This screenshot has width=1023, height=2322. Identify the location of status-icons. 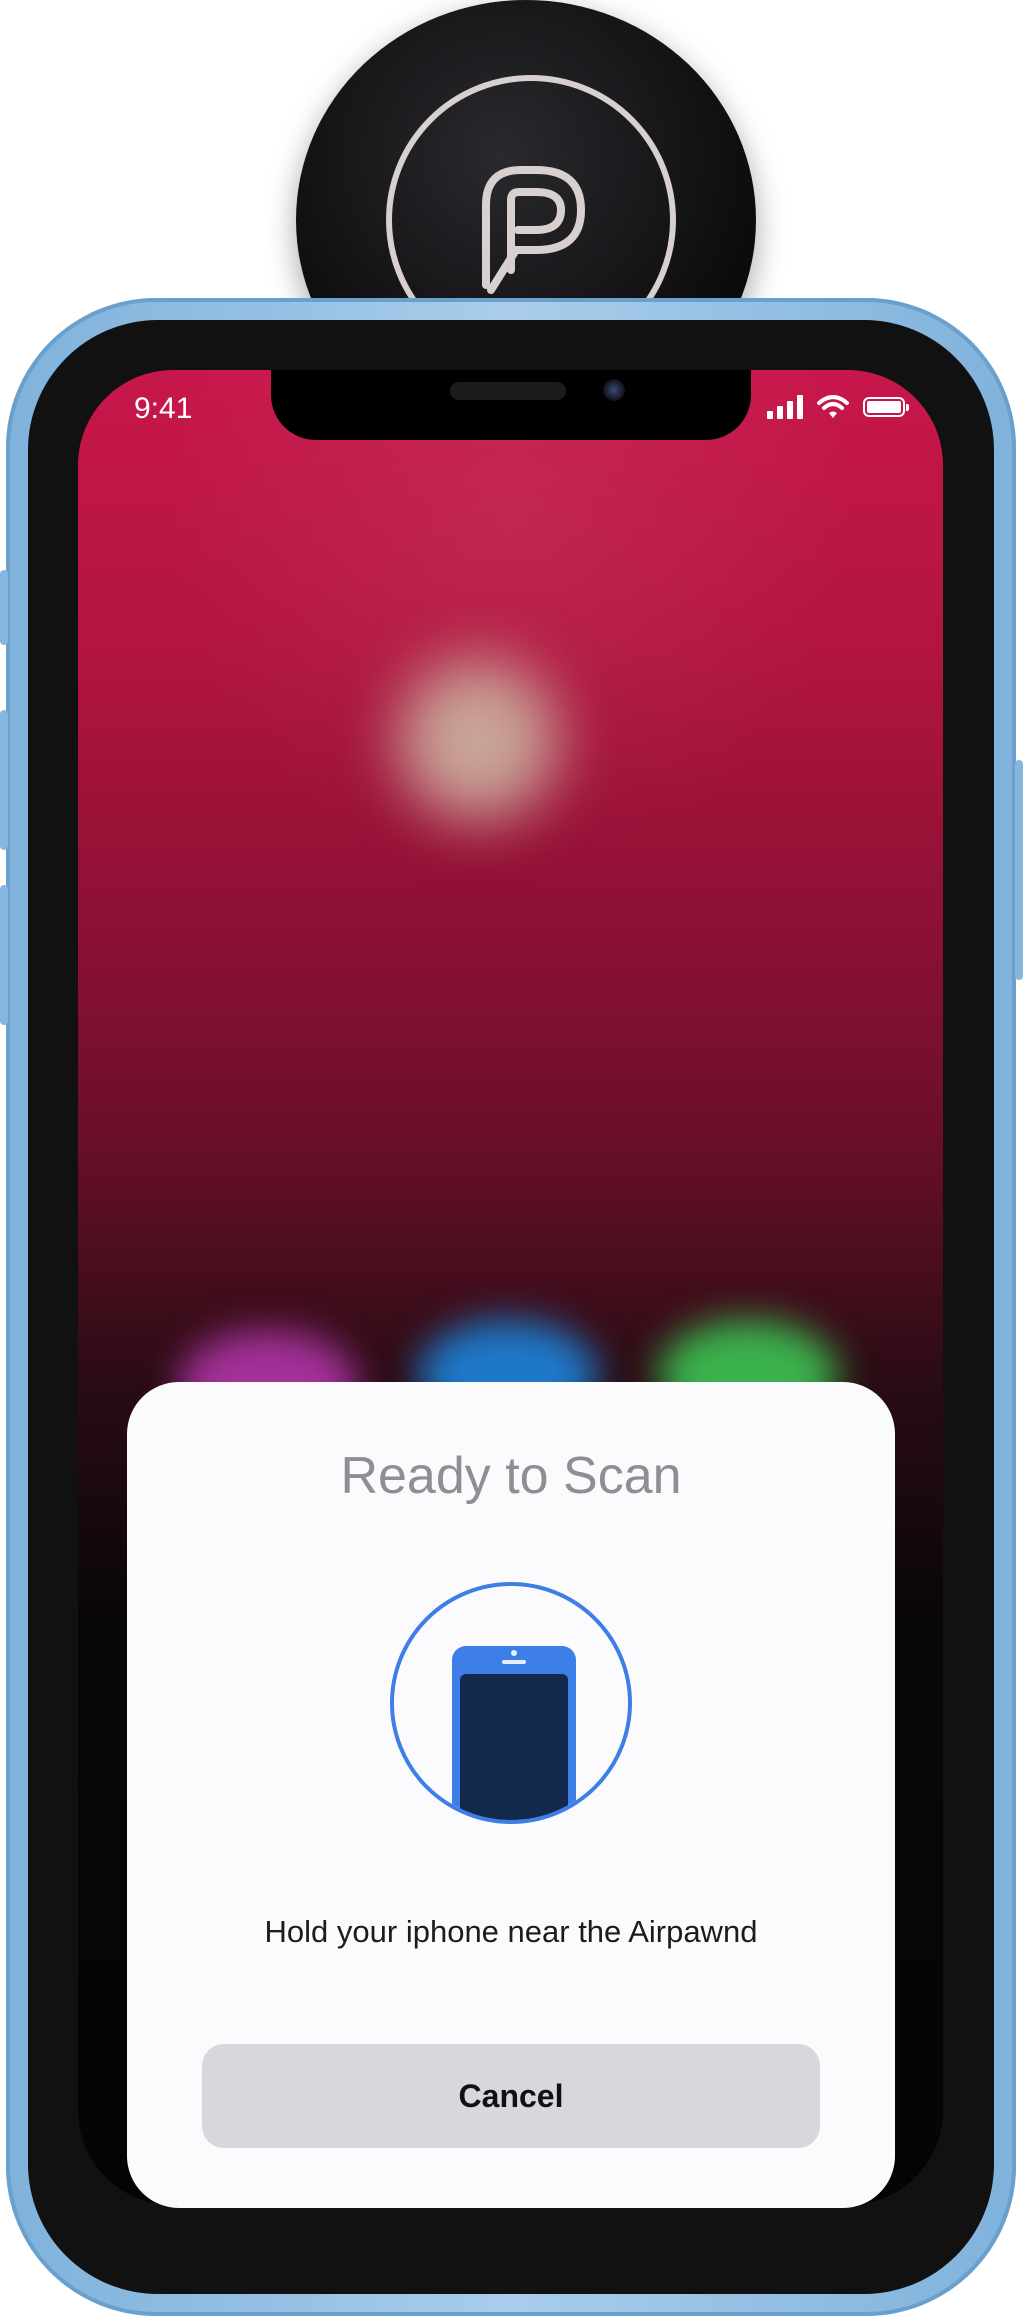
(838, 407).